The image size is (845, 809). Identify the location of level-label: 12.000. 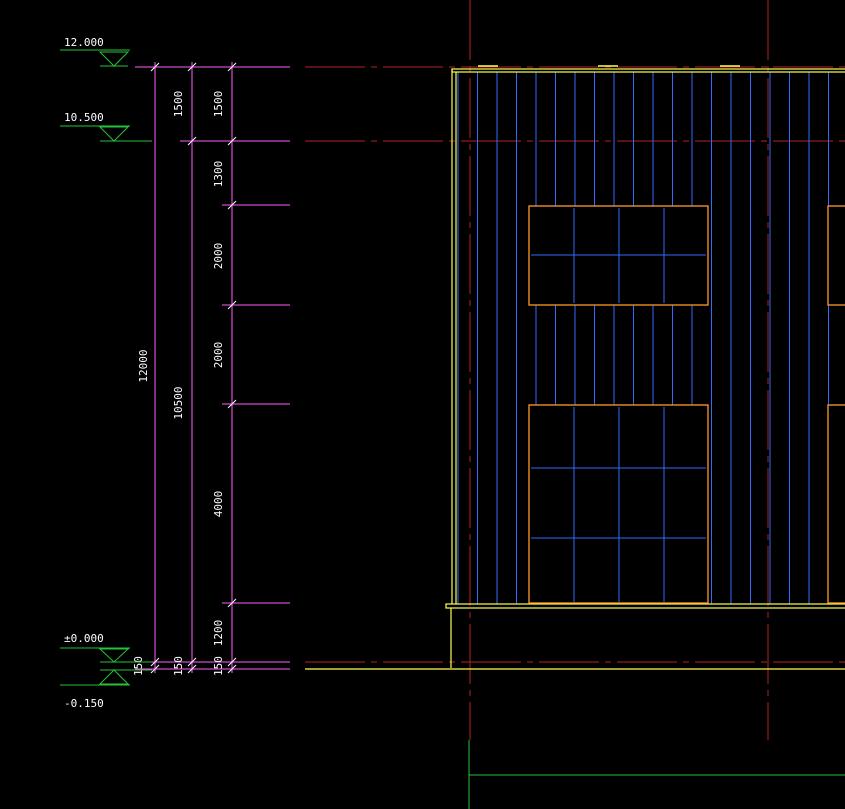
(84, 42).